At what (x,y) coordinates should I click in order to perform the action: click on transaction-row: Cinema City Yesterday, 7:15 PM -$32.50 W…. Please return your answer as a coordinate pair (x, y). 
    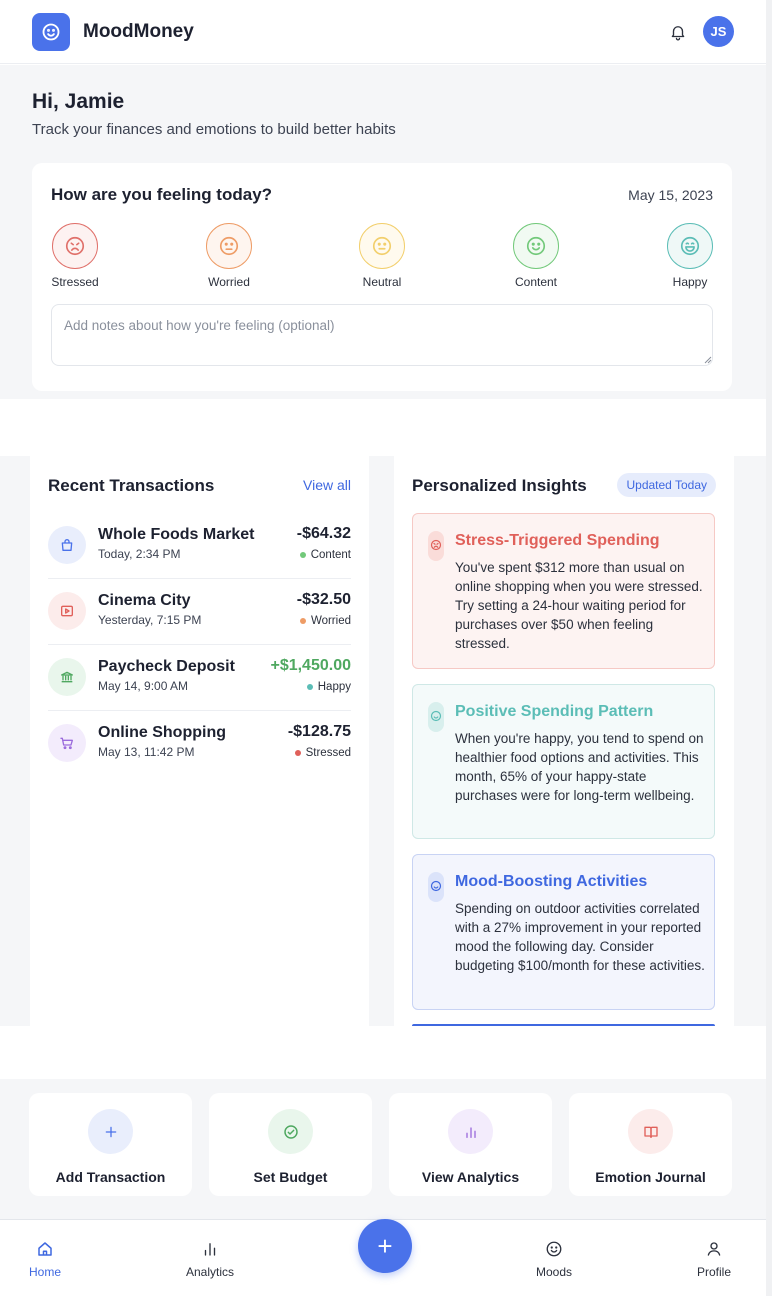
    Looking at the image, I should click on (199, 612).